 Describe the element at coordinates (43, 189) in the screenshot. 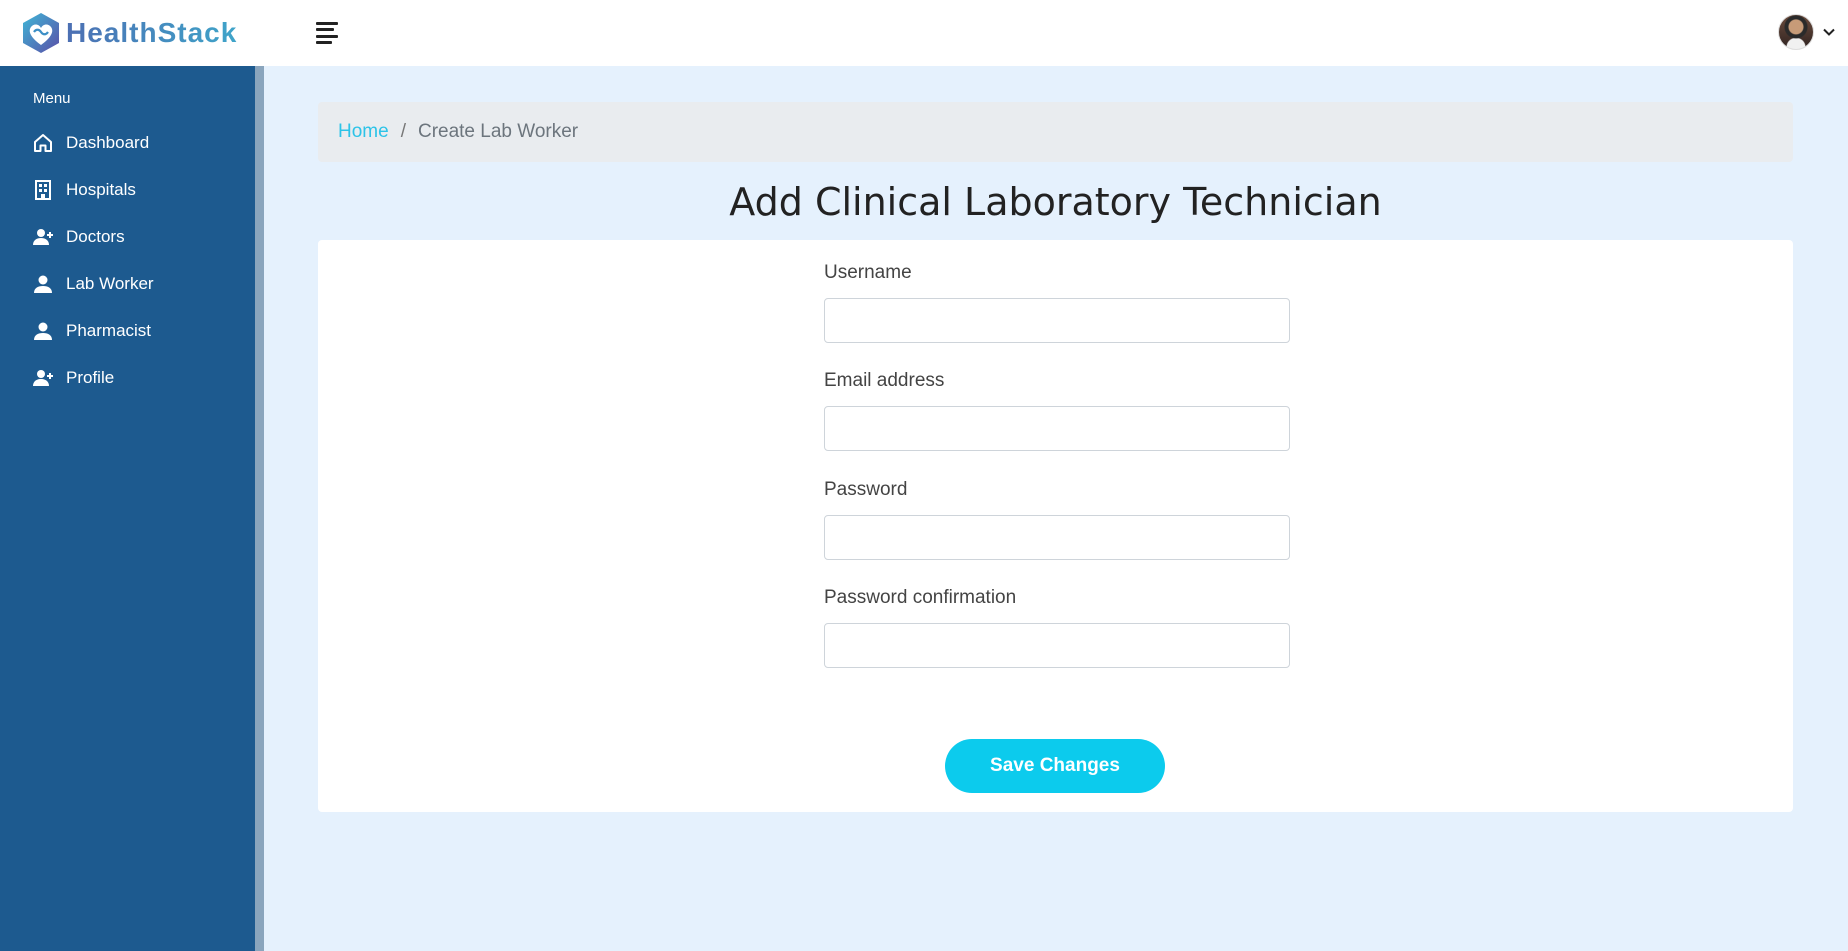

I see `building-icon` at that location.